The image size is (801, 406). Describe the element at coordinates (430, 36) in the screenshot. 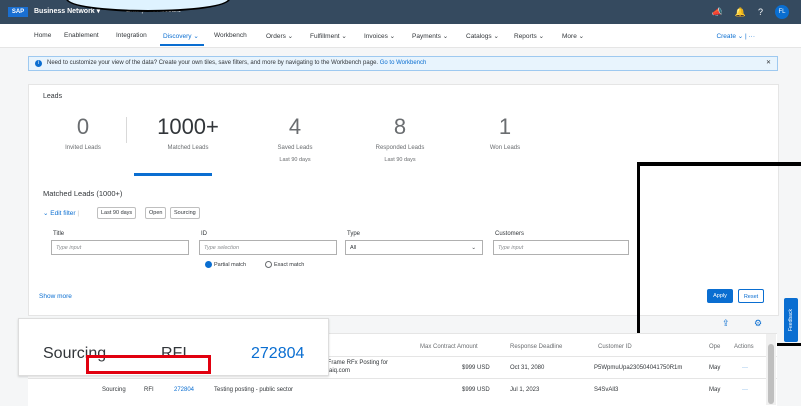

I see `nav-payments: Payments ⌄` at that location.